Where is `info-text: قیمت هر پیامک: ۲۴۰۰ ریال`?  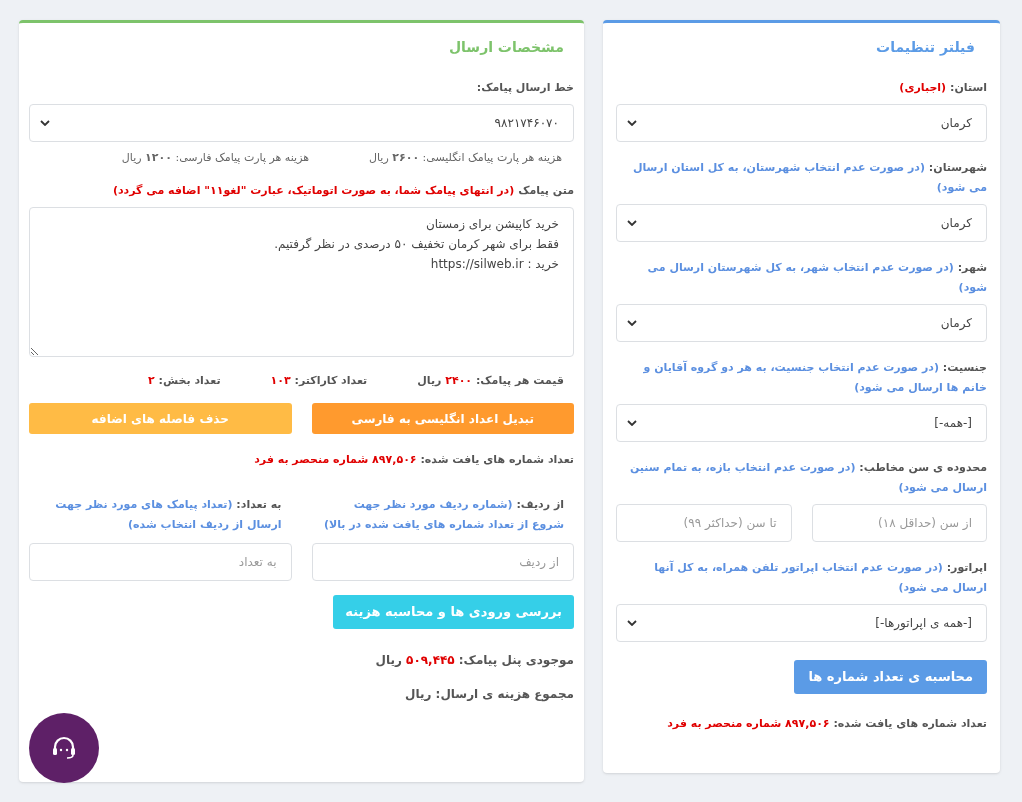 info-text: قیمت هر پیامک: ۲۴۰۰ ریال is located at coordinates (490, 380).